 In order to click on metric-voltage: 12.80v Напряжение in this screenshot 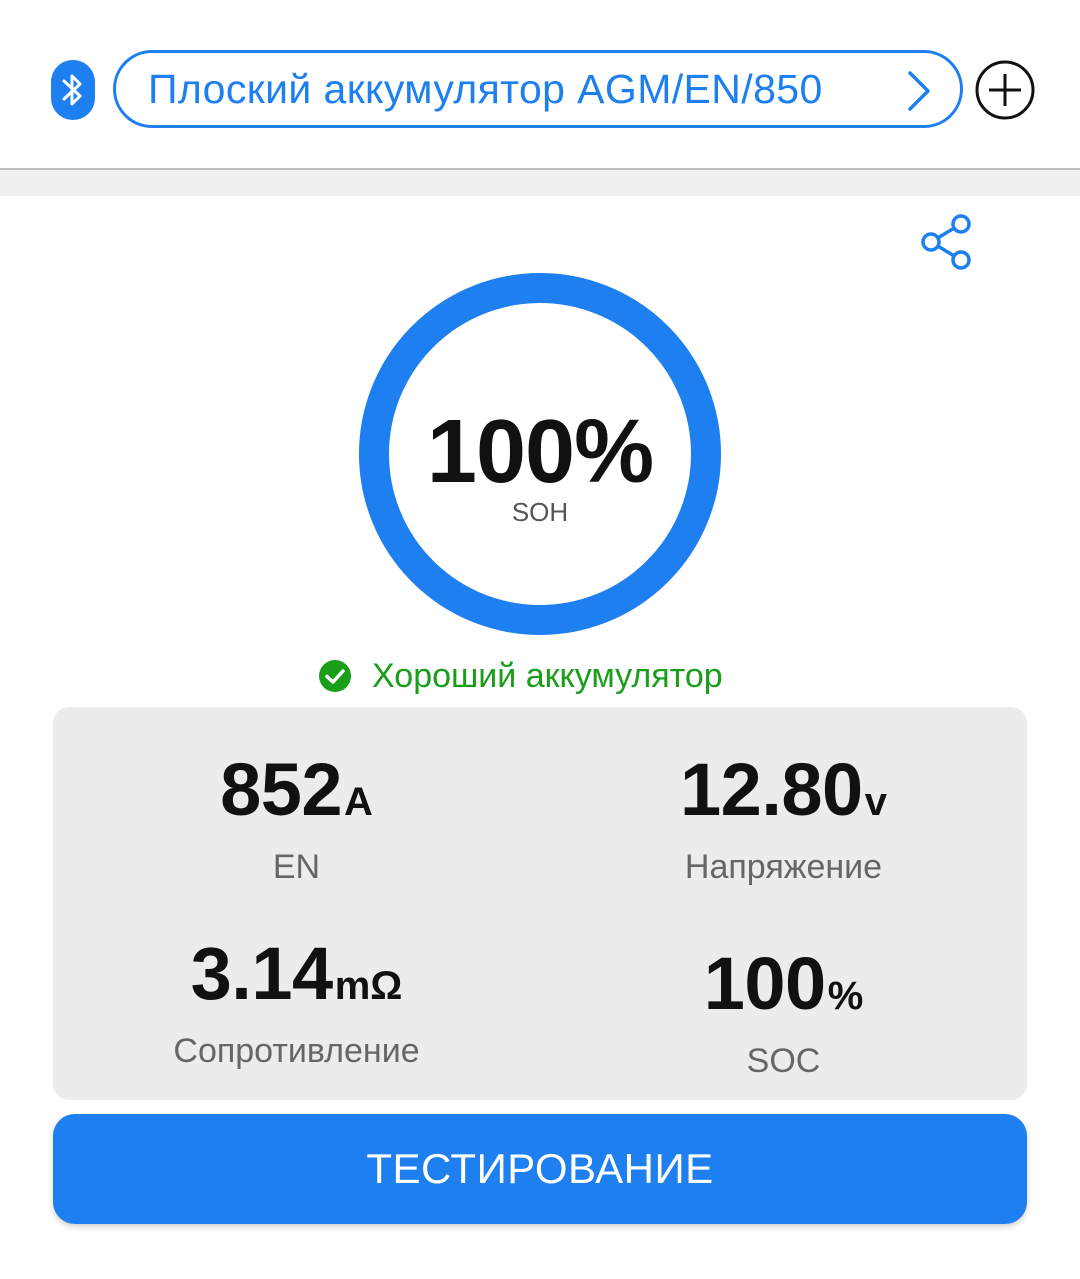, I will do `click(783, 816)`.